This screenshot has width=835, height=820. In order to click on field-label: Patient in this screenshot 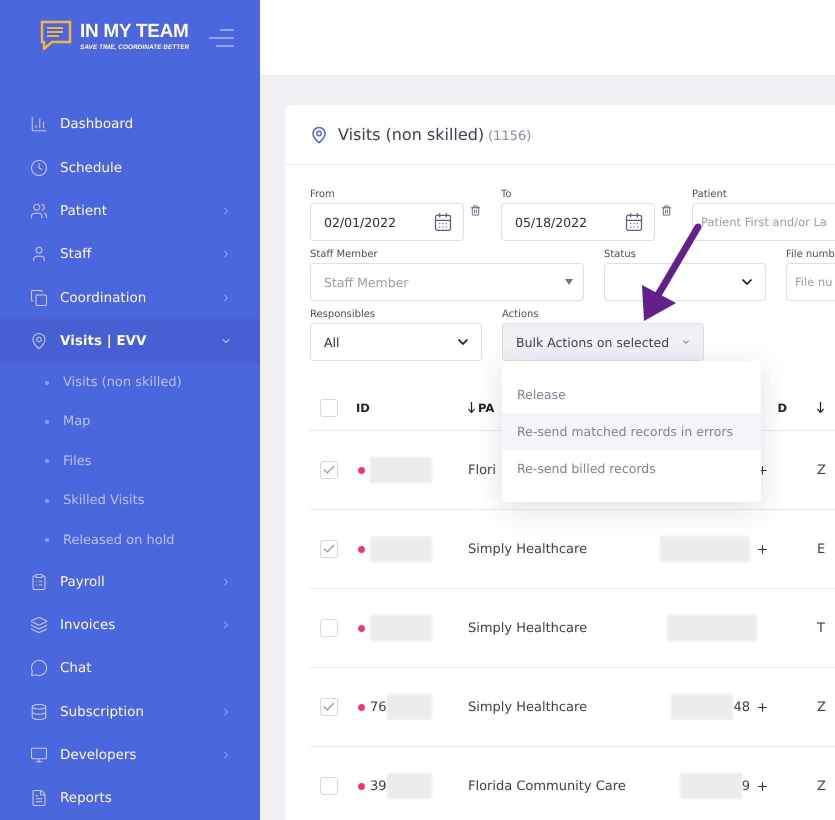, I will do `click(710, 194)`.